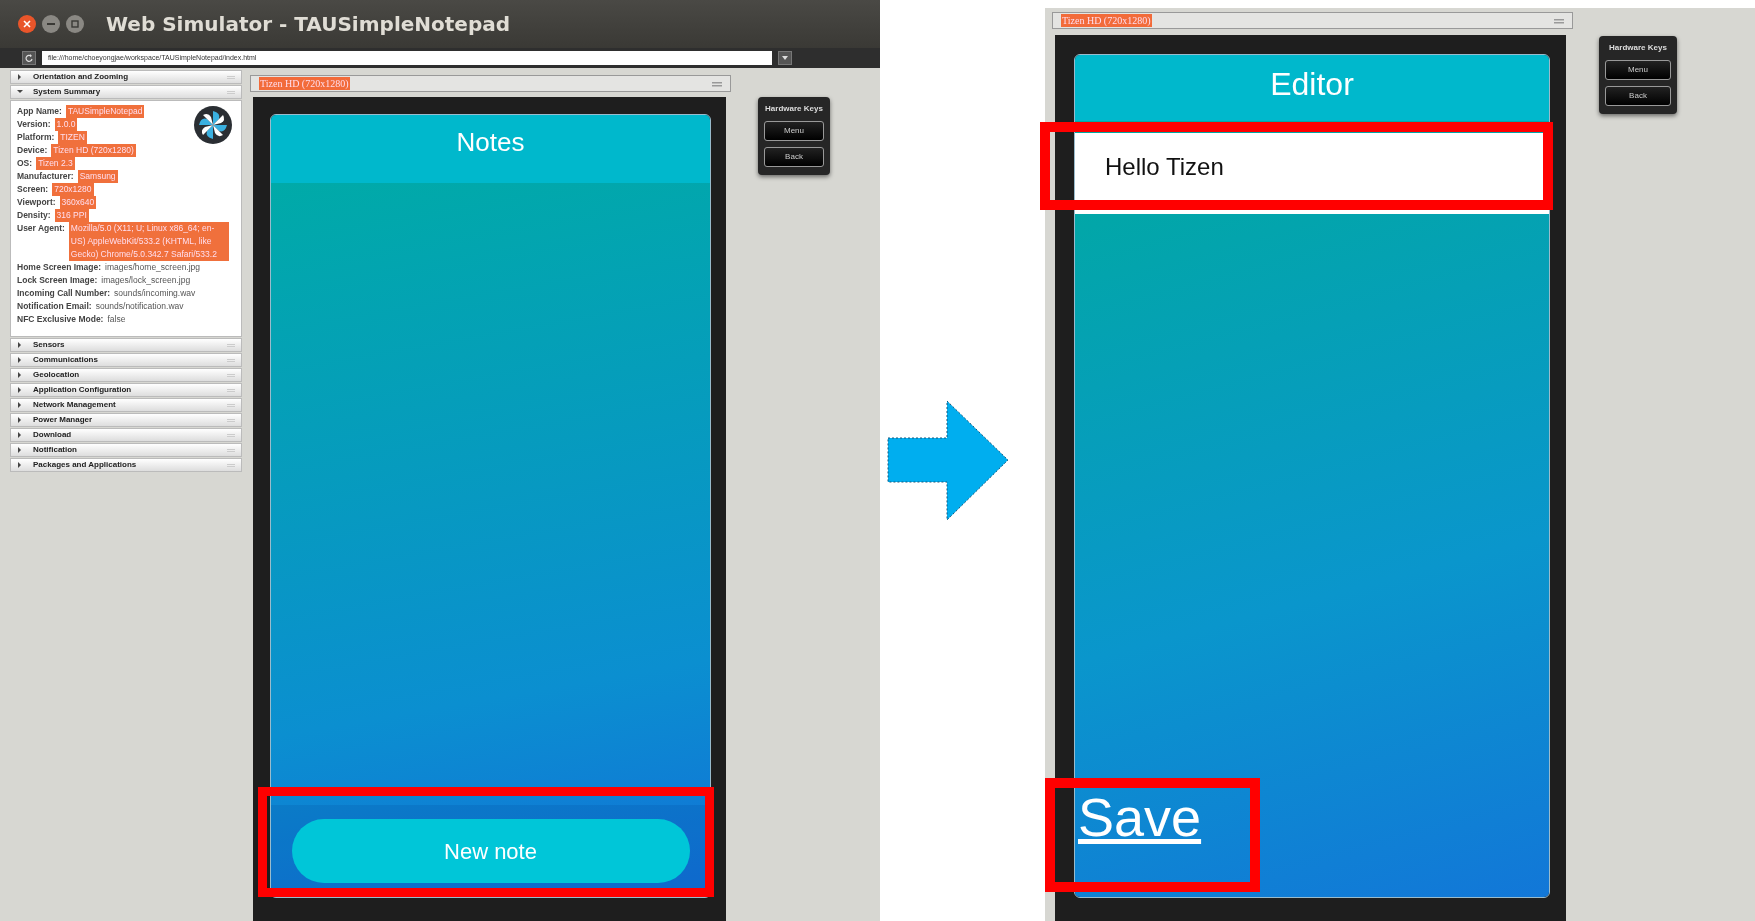 The width and height of the screenshot is (1755, 921). What do you see at coordinates (105, 111) in the screenshot?
I see `field-value: TAUSimpleNotepad` at bounding box center [105, 111].